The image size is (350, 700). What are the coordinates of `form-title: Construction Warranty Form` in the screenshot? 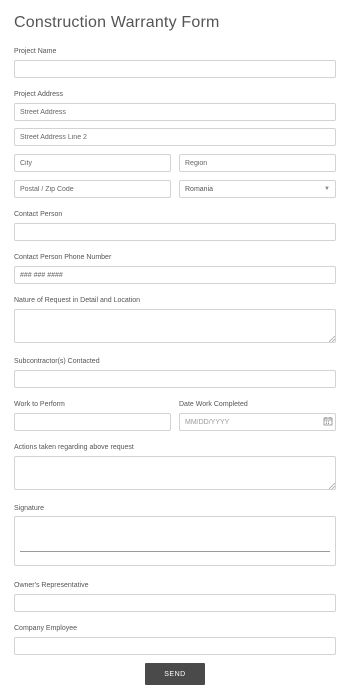 It's located at (117, 22).